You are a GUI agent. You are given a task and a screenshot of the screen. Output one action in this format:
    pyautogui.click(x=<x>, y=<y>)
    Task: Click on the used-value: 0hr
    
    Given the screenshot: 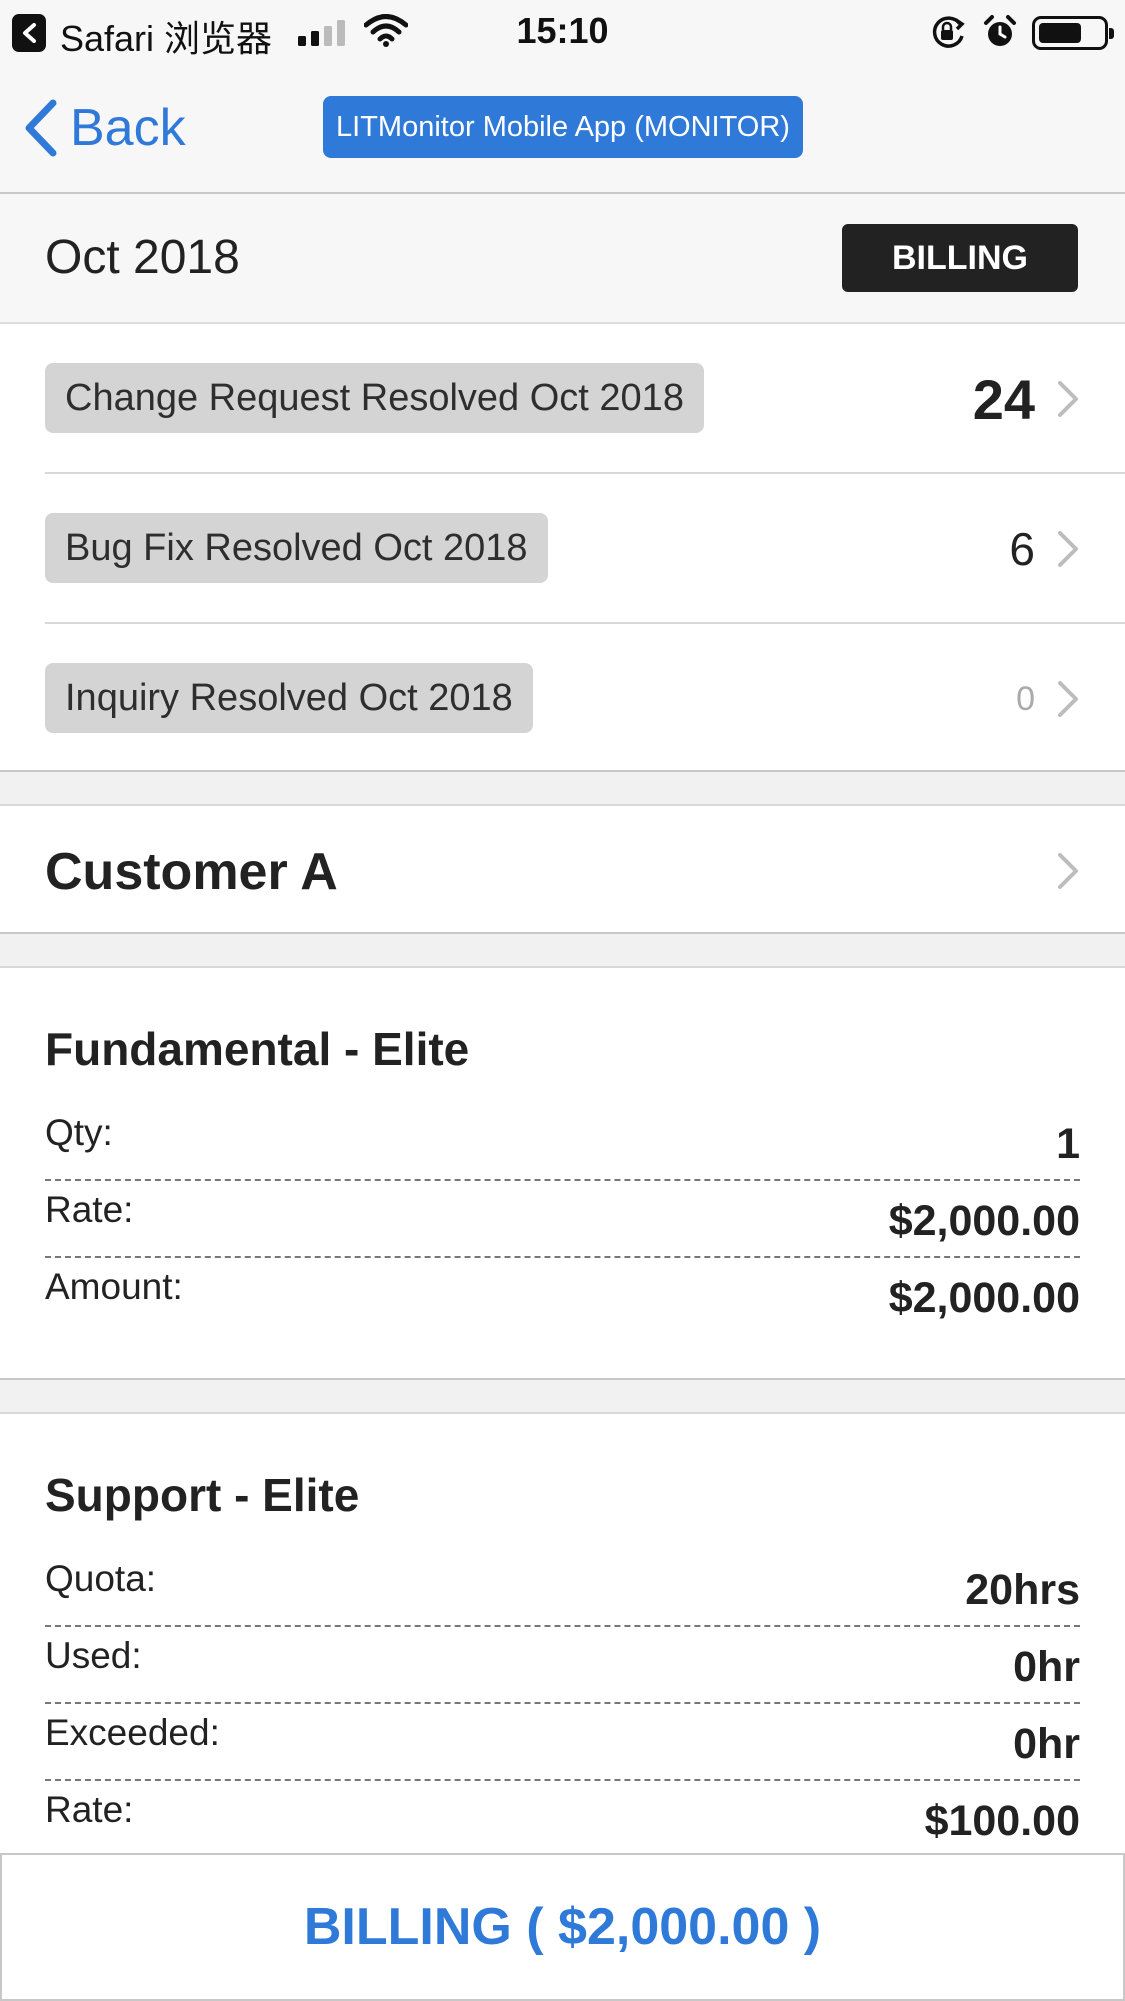 What is the action you would take?
    pyautogui.click(x=1046, y=1667)
    